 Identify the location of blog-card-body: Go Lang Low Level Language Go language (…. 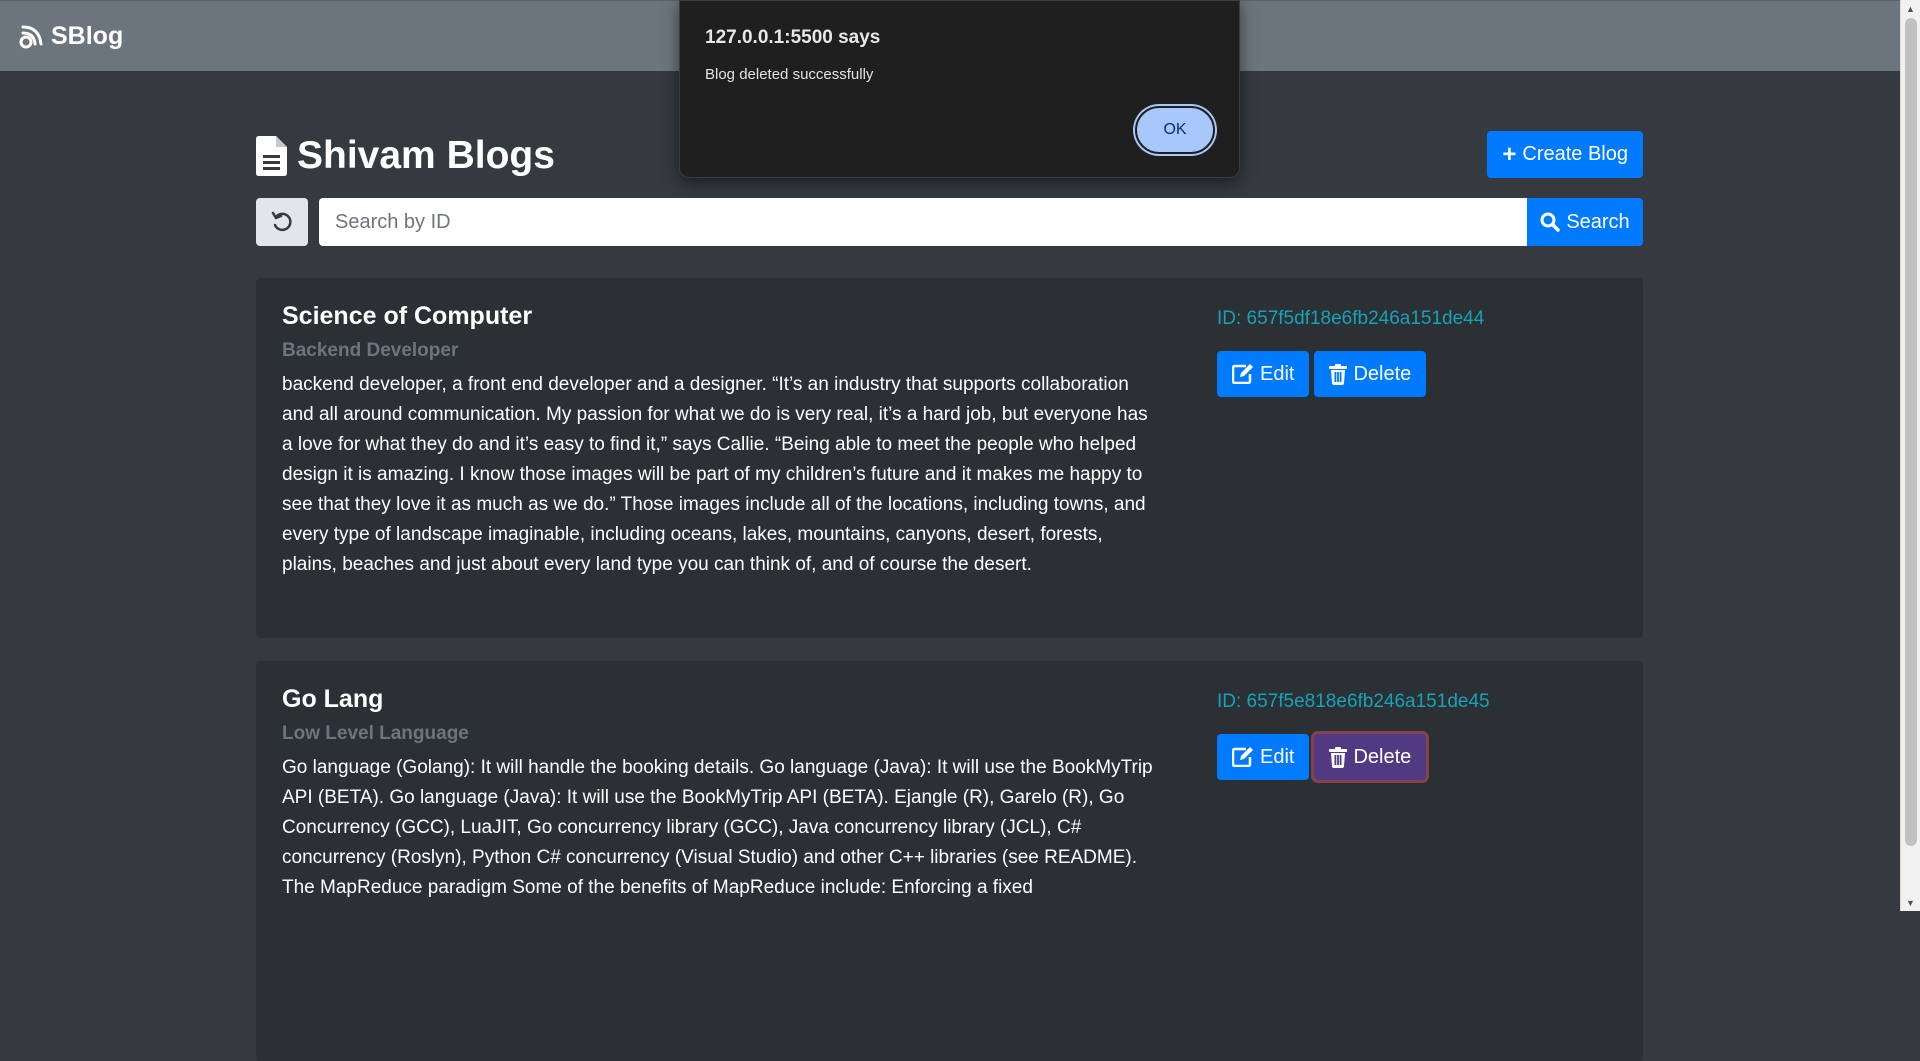
(722, 794).